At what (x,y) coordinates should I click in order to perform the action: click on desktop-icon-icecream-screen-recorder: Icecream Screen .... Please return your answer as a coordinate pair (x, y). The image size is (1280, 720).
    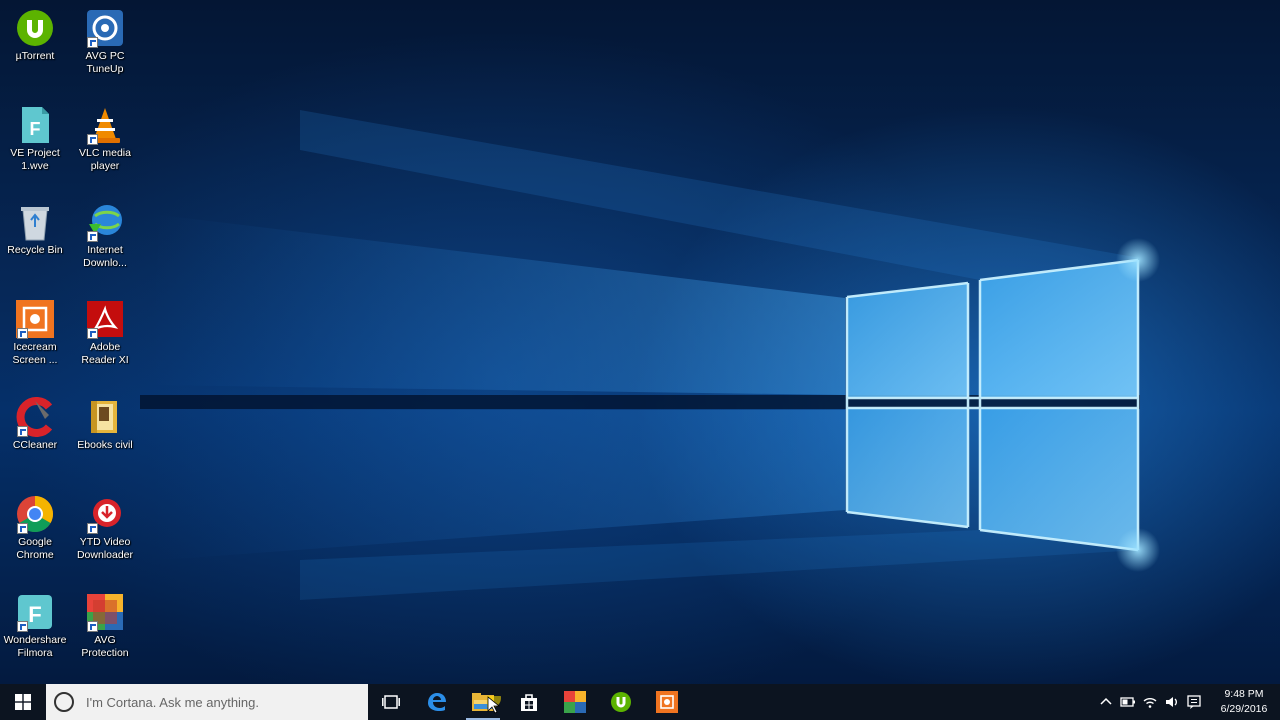
    Looking at the image, I should click on (35, 340).